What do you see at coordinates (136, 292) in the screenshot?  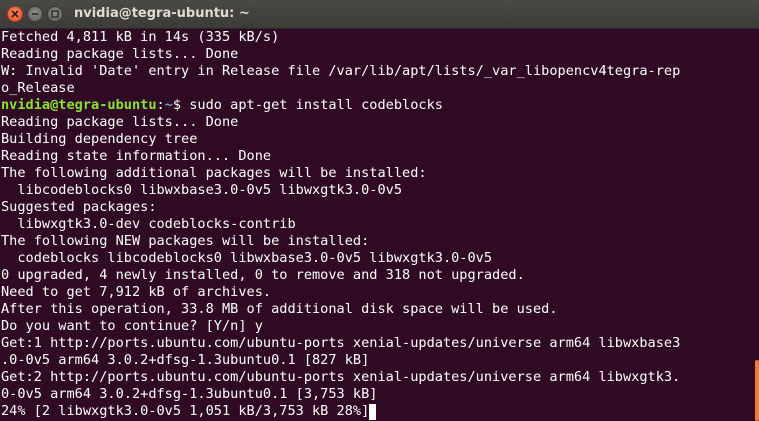 I see `output-line: Need to get 7,912 kB of archives.` at bounding box center [136, 292].